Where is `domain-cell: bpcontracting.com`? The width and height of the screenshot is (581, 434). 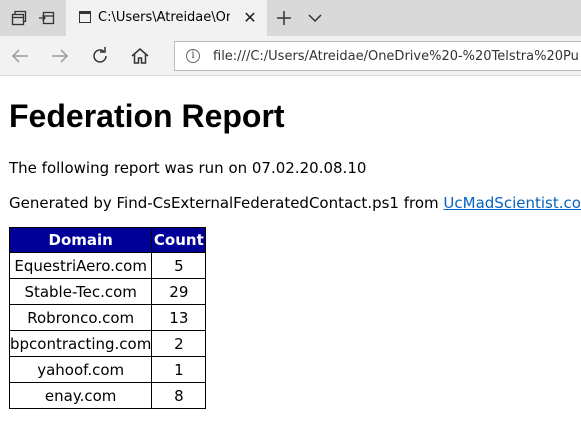 domain-cell: bpcontracting.com is located at coordinates (80, 343).